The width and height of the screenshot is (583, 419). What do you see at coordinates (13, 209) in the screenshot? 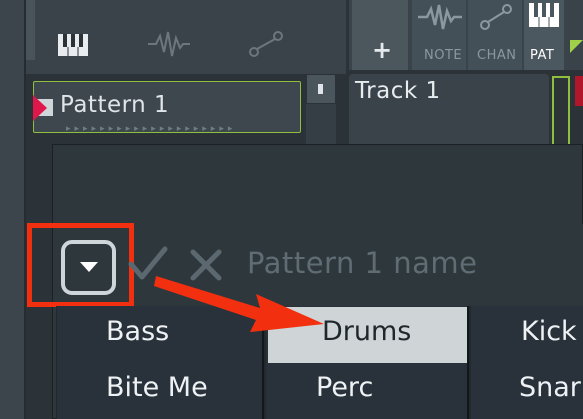
I see `browser-edge` at bounding box center [13, 209].